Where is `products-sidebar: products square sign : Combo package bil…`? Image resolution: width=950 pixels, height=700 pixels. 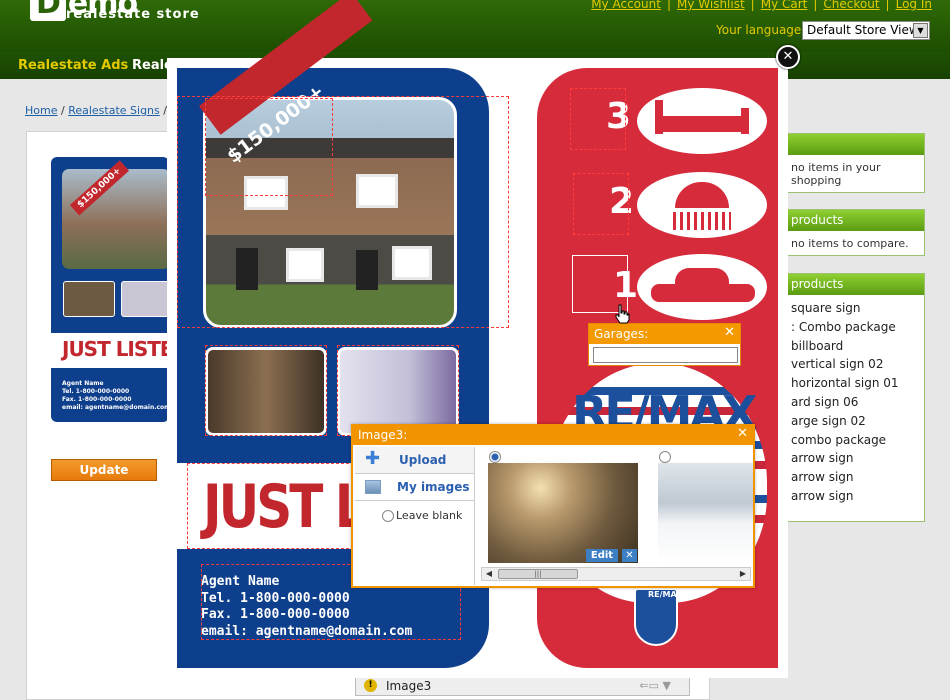 products-sidebar: products square sign : Combo package bil… is located at coordinates (851, 397).